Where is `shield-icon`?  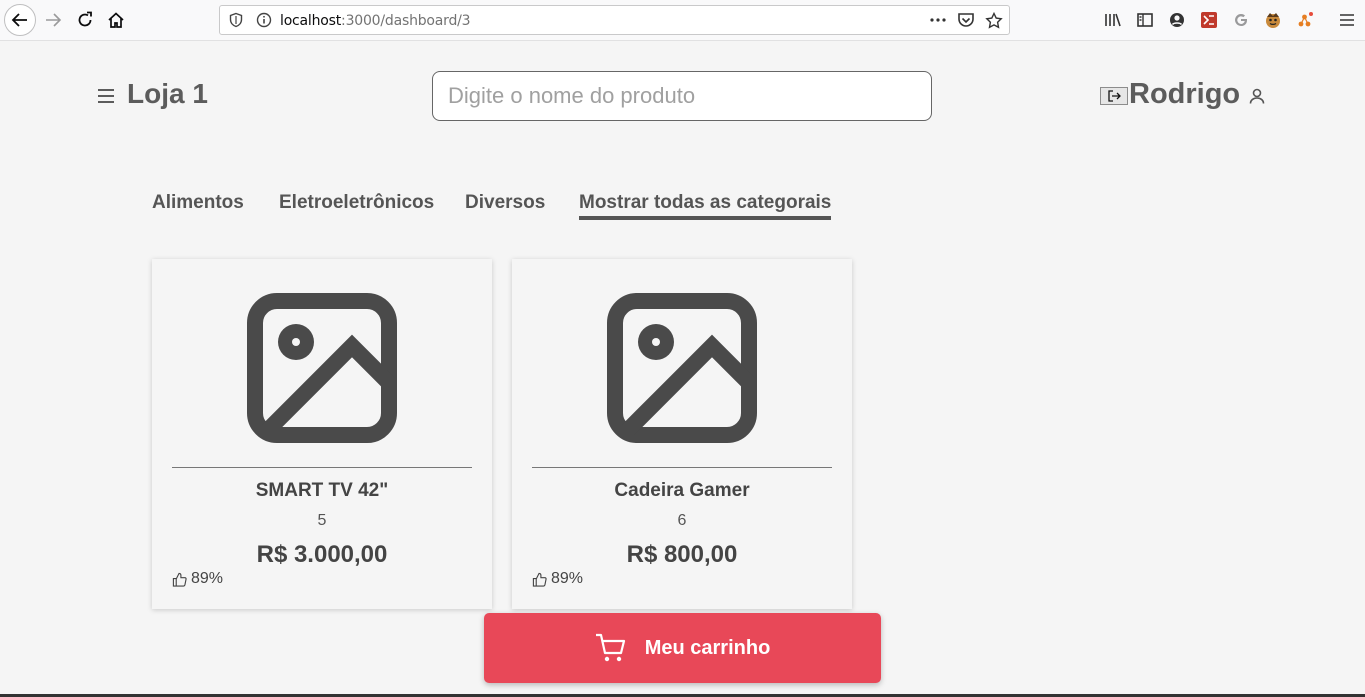 shield-icon is located at coordinates (236, 20).